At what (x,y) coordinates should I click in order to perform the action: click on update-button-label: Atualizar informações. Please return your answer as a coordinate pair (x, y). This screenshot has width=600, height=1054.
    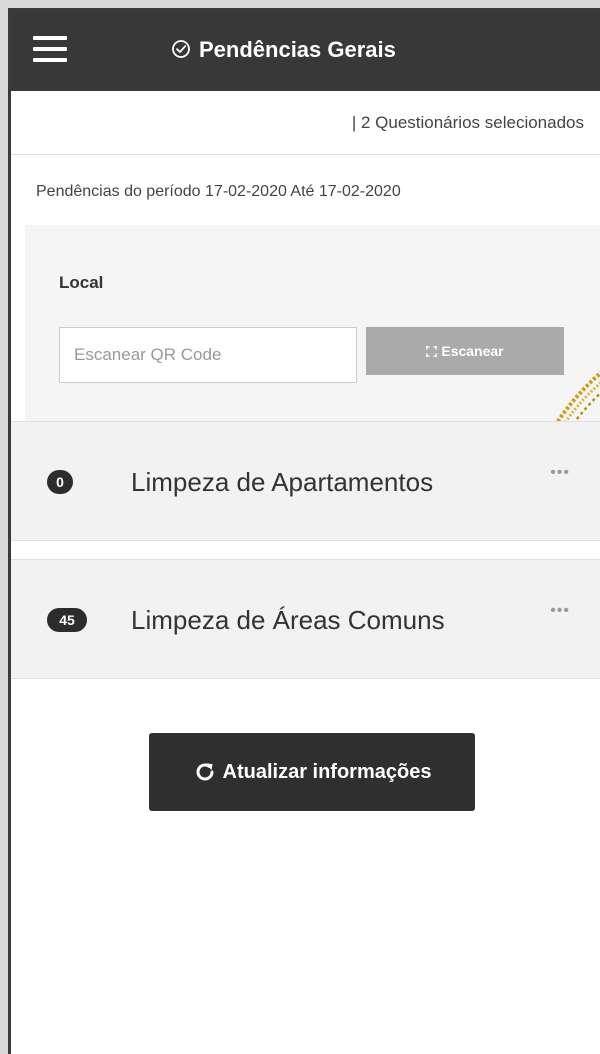
    Looking at the image, I should click on (327, 771).